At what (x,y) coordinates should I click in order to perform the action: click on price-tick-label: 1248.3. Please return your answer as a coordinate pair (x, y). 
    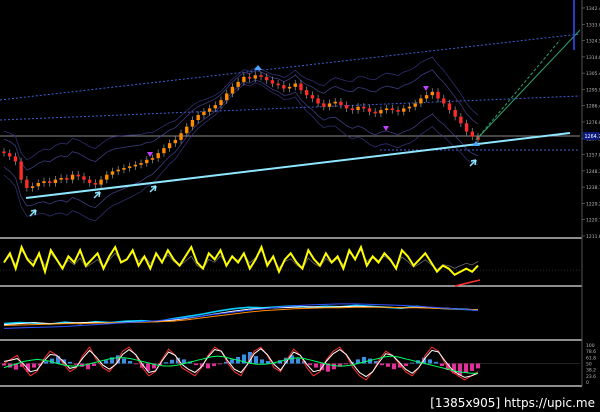
    Looking at the image, I should click on (593, 172).